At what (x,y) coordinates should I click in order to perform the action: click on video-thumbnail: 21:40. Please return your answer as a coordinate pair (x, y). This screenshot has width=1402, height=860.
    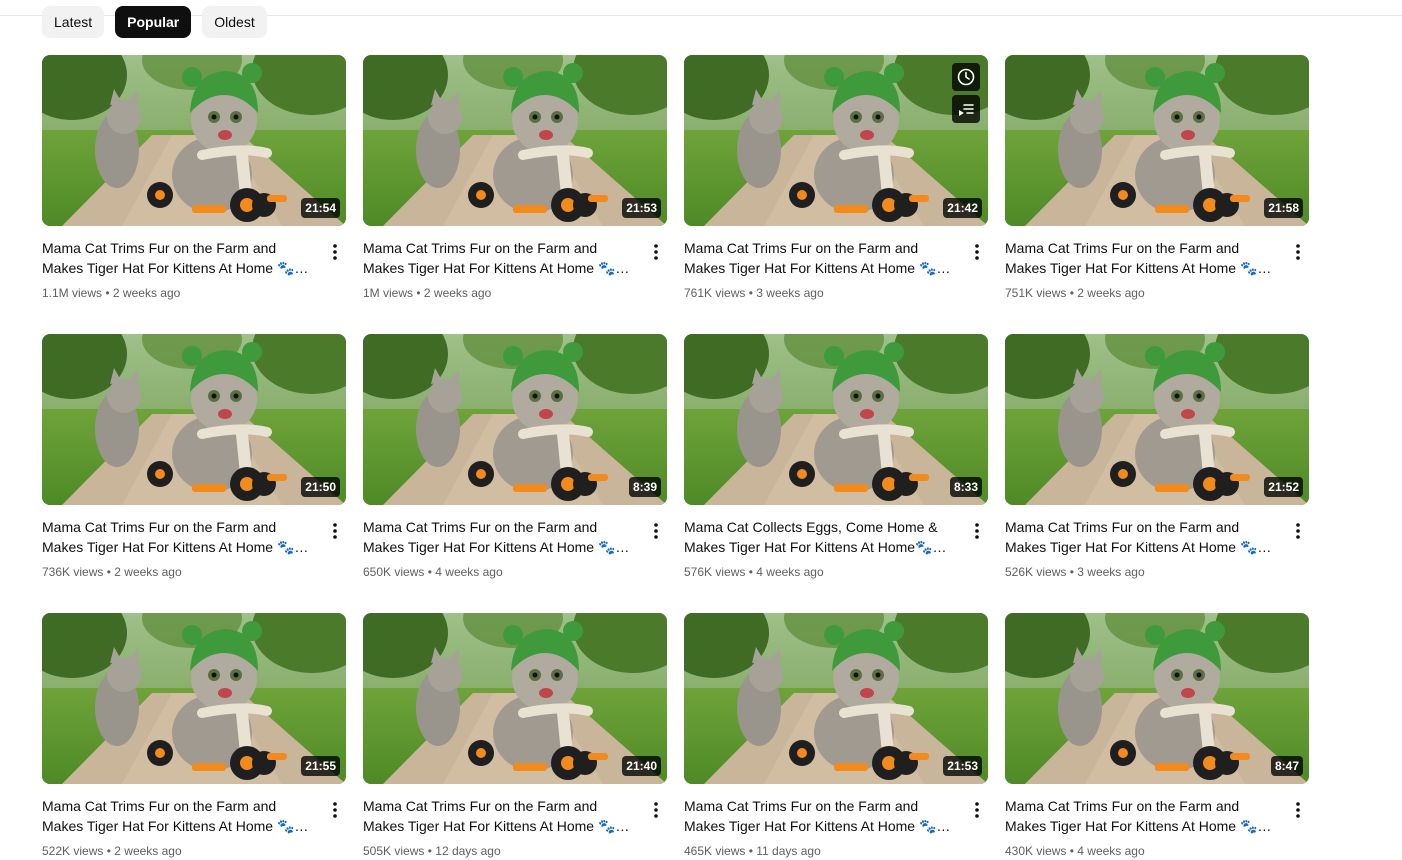
    Looking at the image, I should click on (515, 698).